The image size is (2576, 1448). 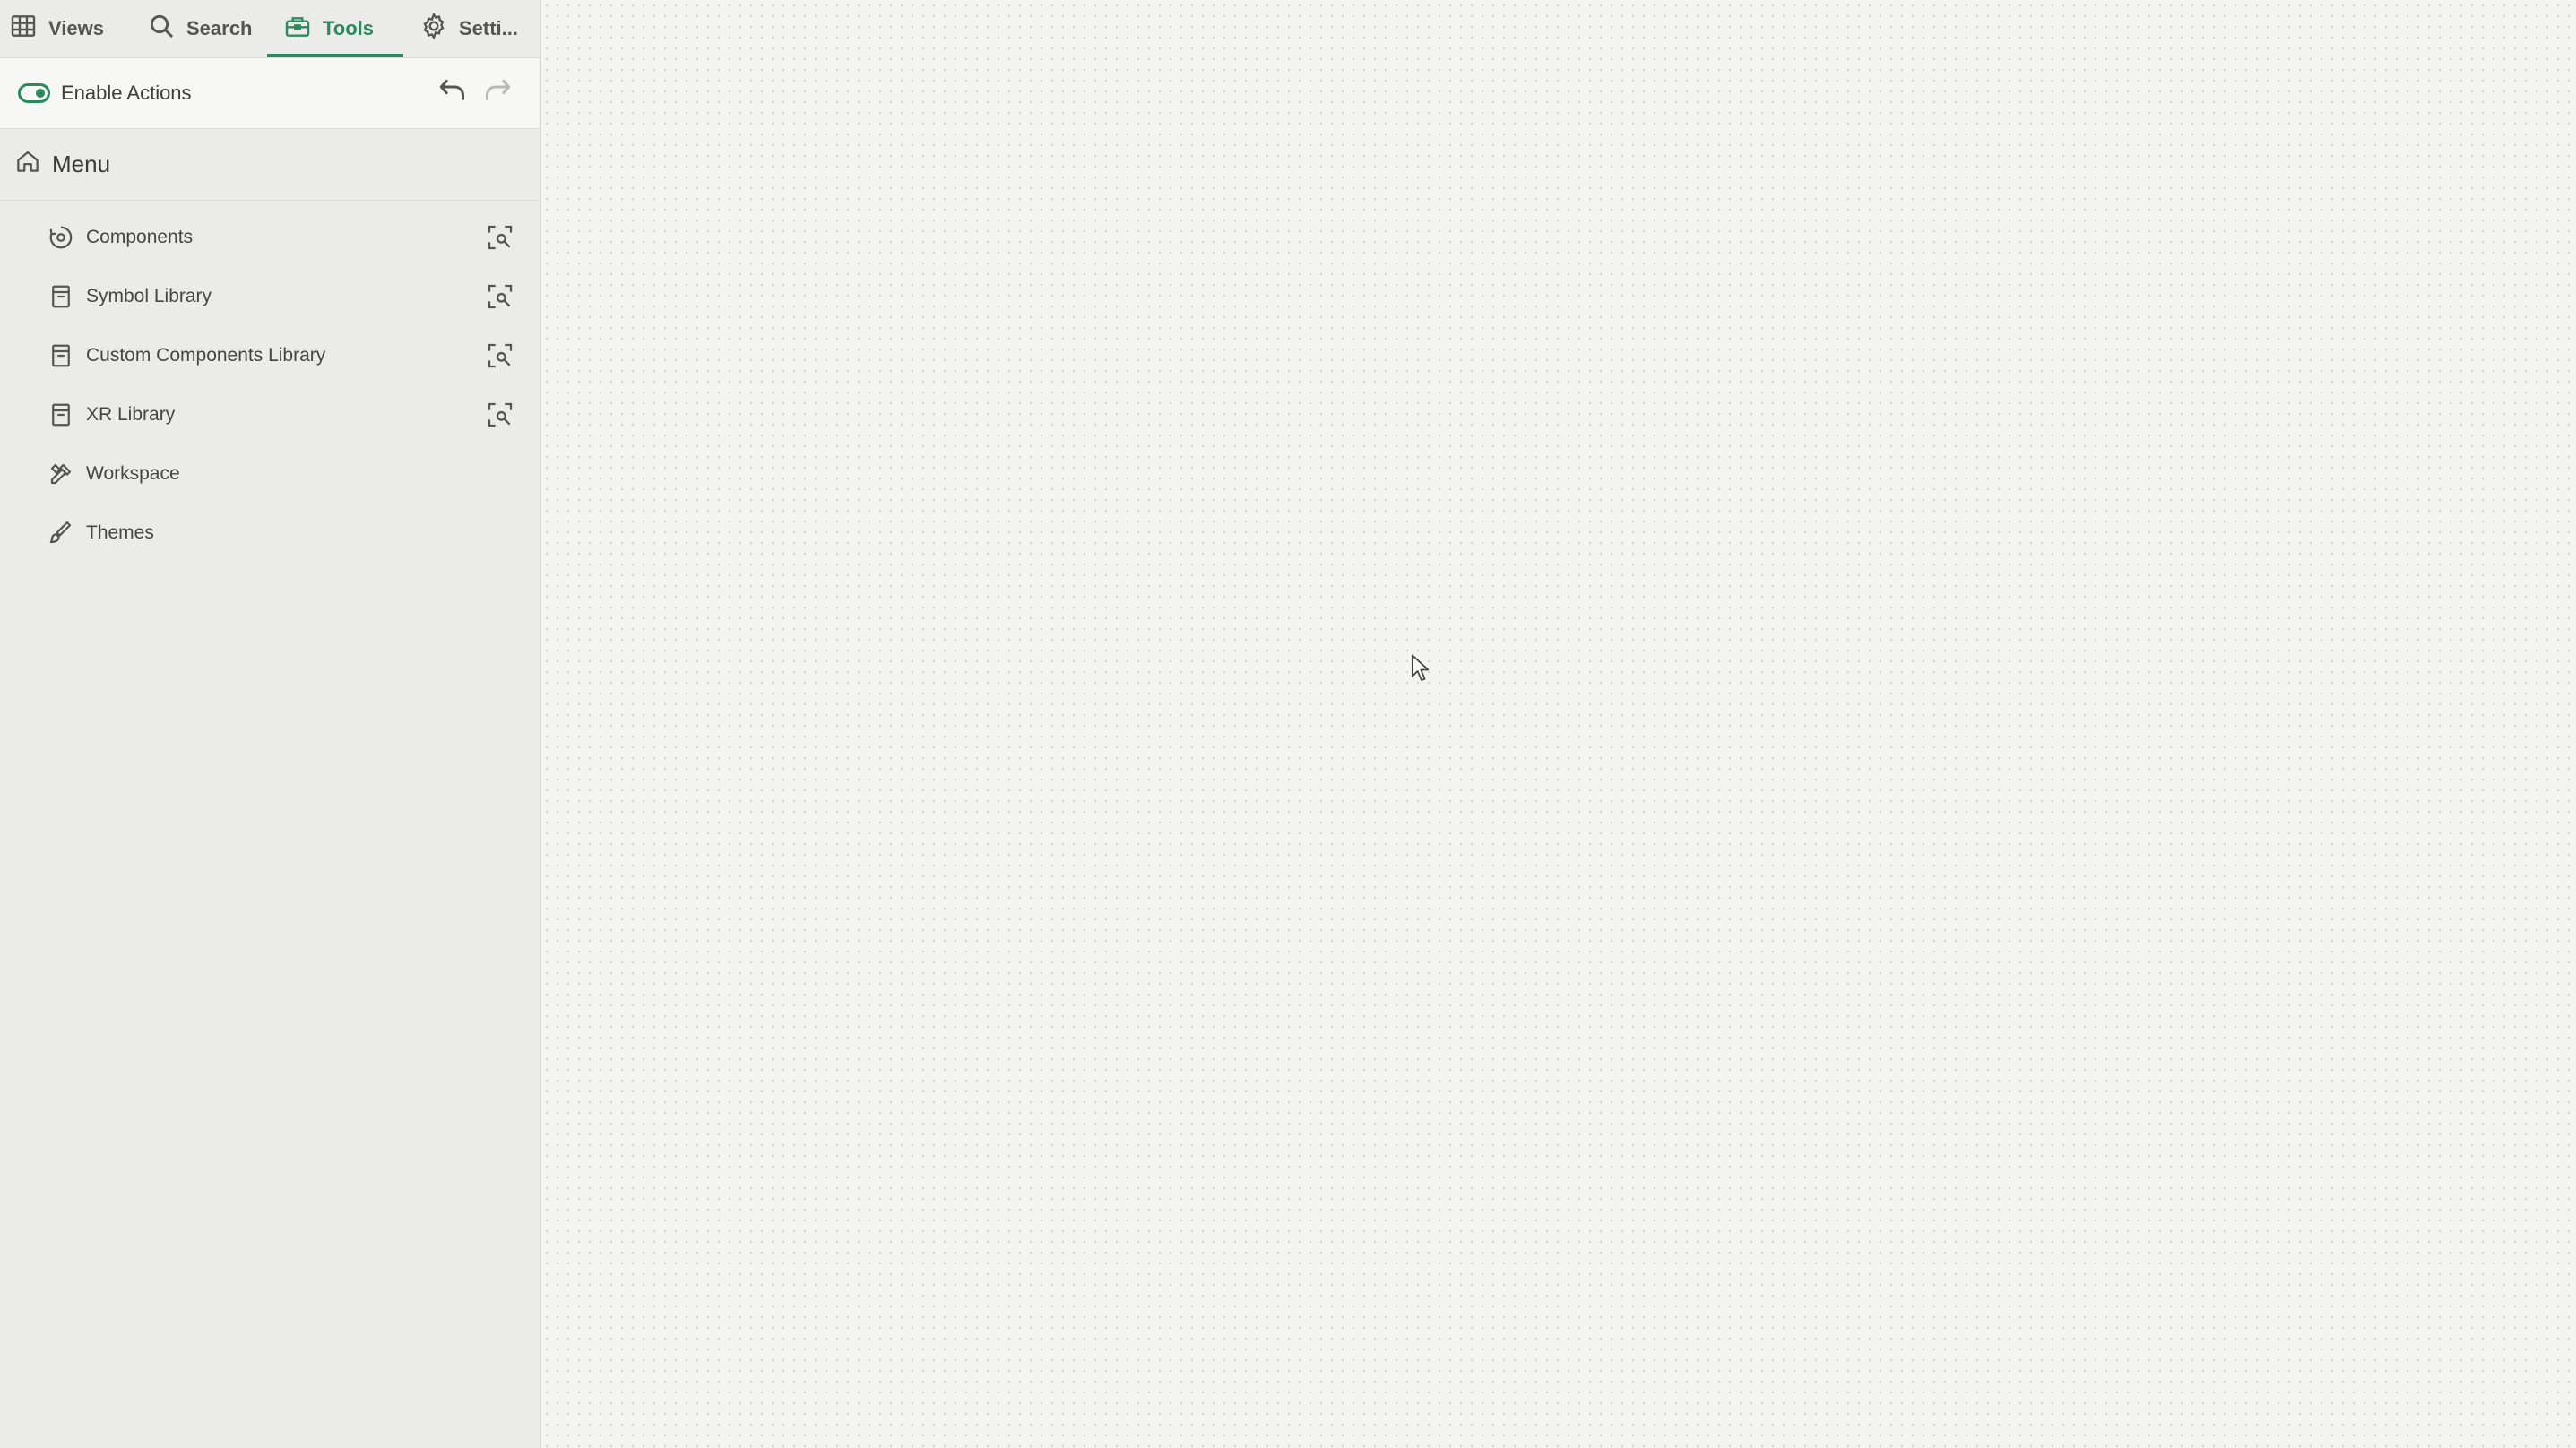 I want to click on toolbox-icon, so click(x=297, y=29).